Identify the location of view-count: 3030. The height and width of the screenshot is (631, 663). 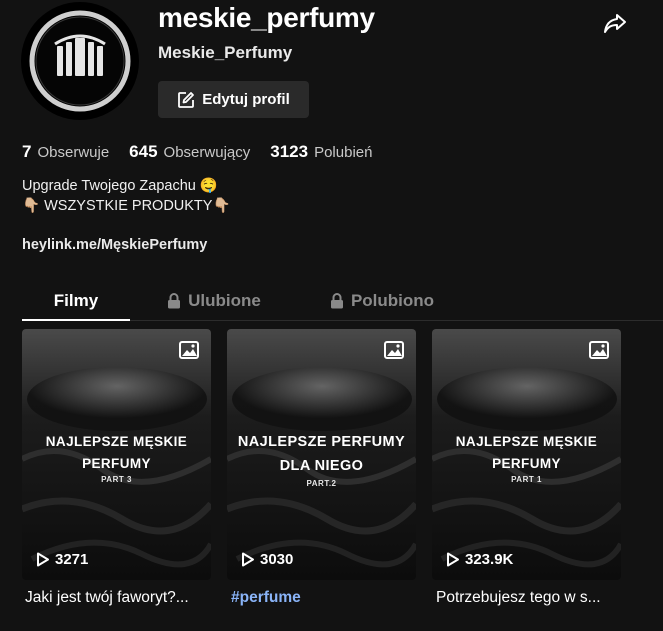
(267, 559).